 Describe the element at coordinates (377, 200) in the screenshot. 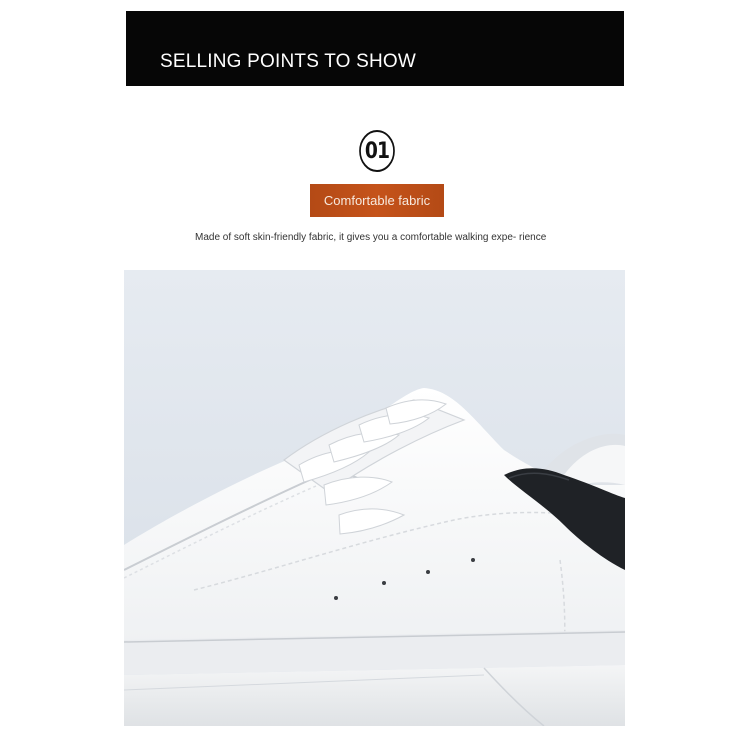

I see `feature-tag: Comfortable fabric` at that location.